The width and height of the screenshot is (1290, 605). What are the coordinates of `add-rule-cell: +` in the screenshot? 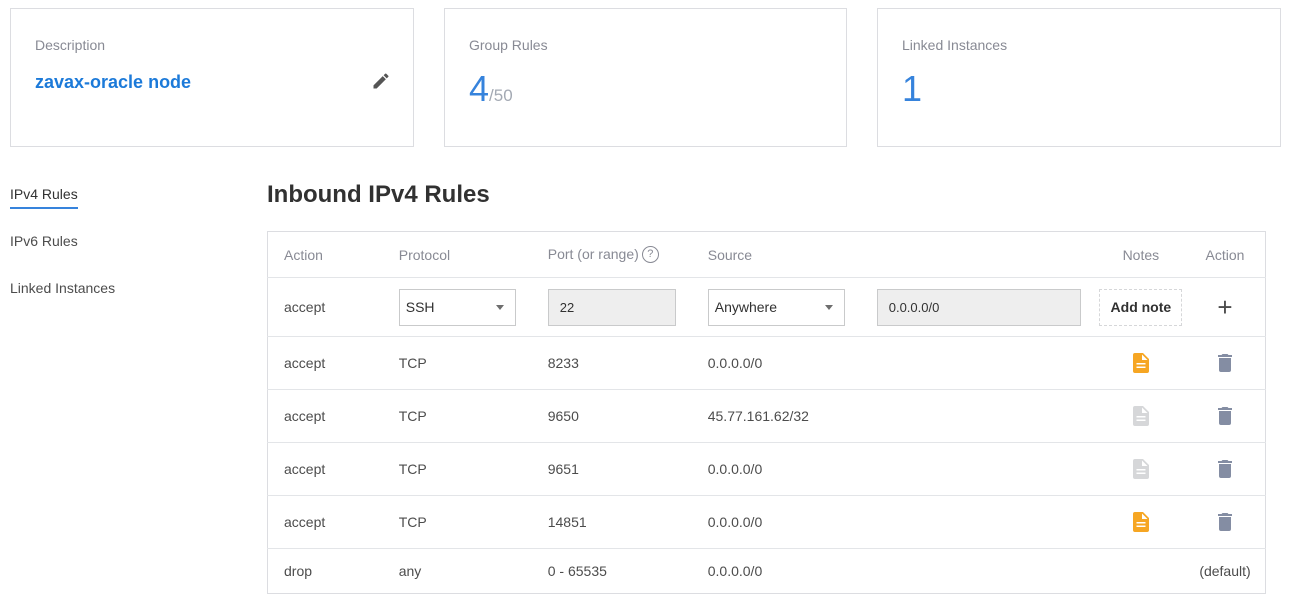 It's located at (1225, 307).